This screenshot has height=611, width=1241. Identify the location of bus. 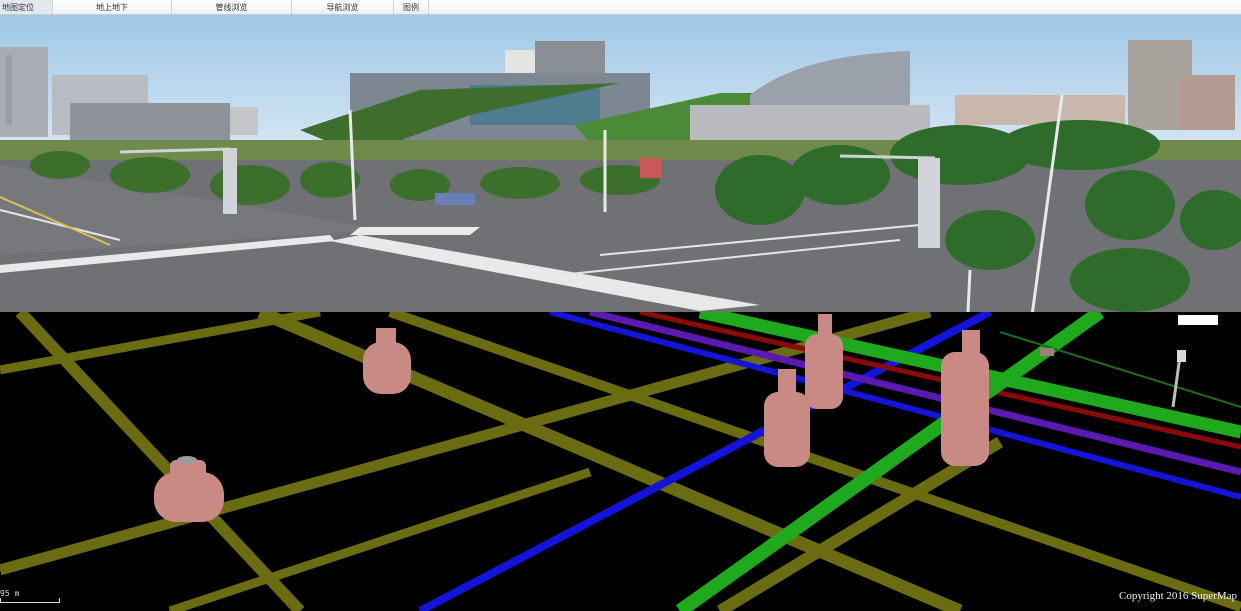
(455, 199).